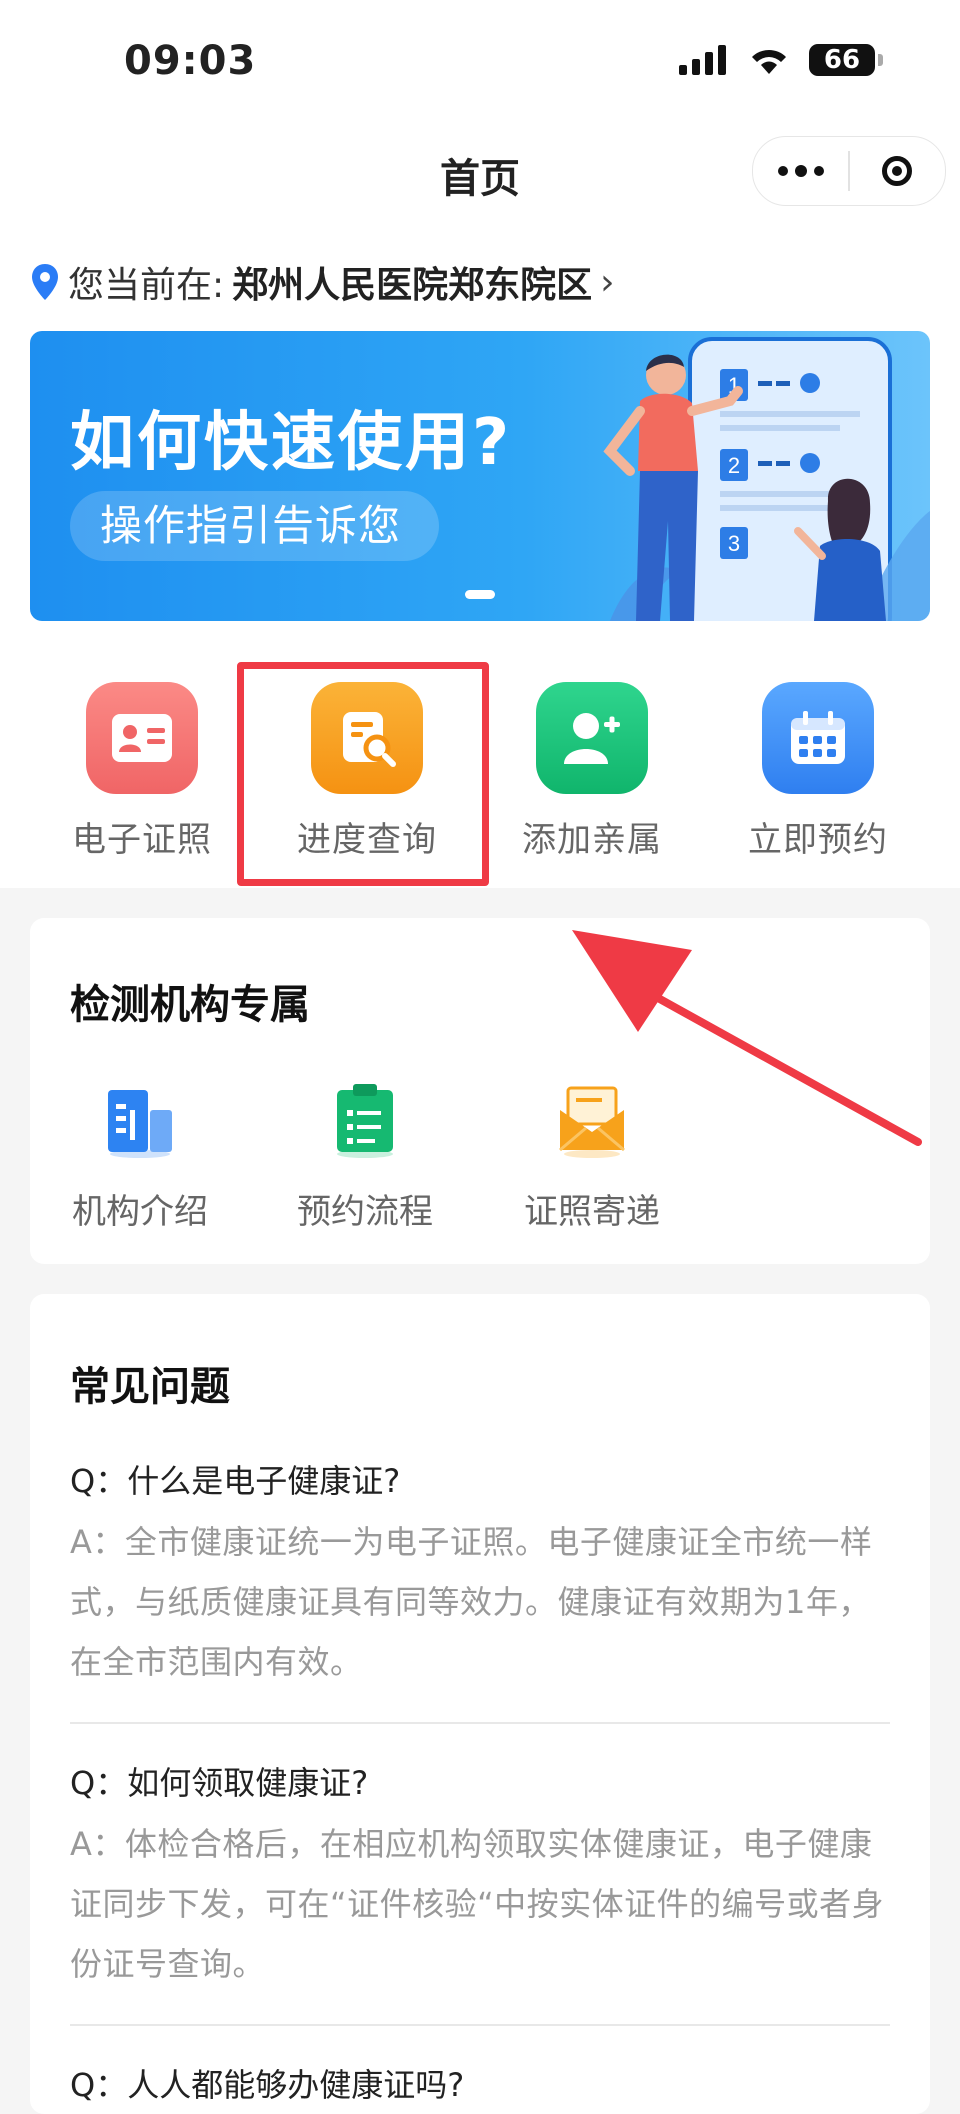 This screenshot has height=2114, width=960. I want to click on add-user-icon, so click(592, 738).